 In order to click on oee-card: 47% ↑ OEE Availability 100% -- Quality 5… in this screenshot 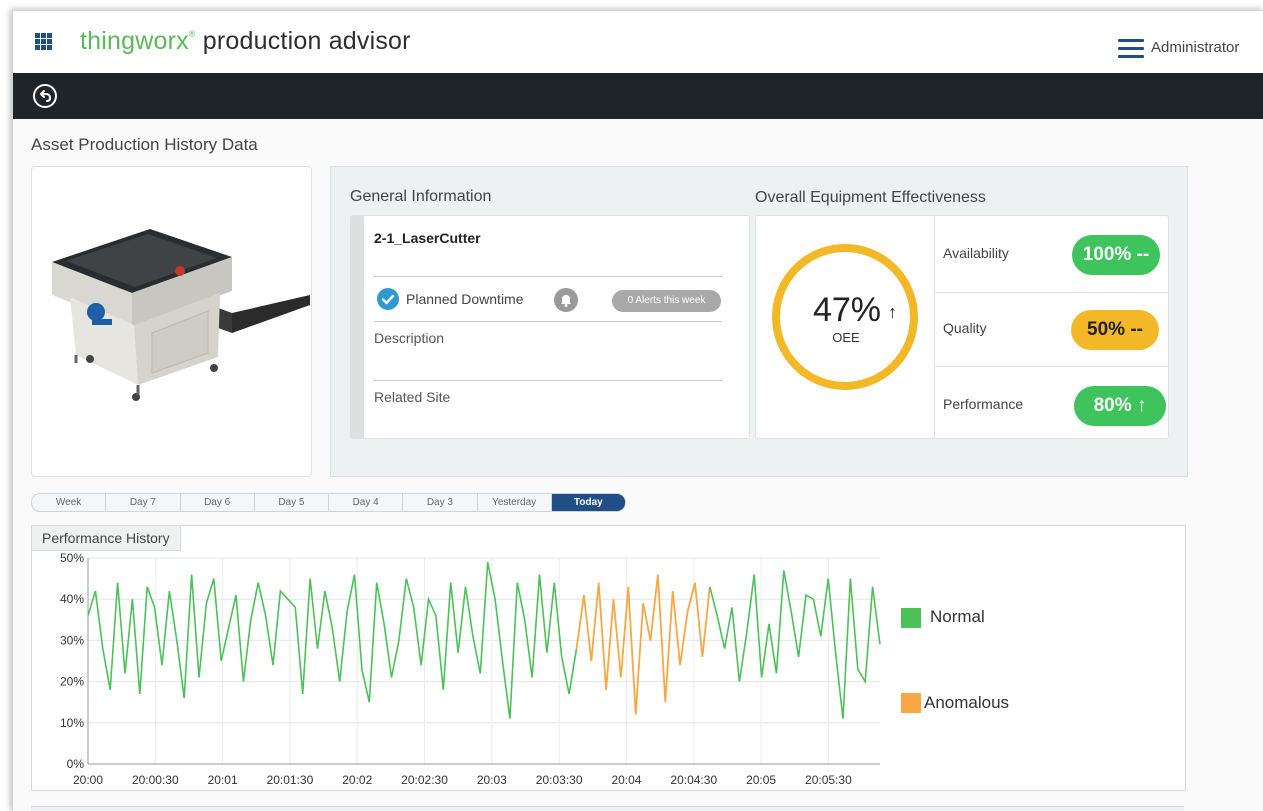, I will do `click(962, 327)`.